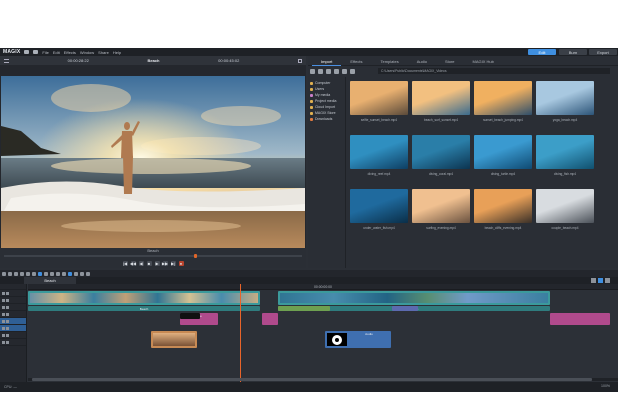 The width and height of the screenshot is (618, 394). What do you see at coordinates (565, 211) in the screenshot?
I see `media-thumbnail: couple_beach.mp4` at bounding box center [565, 211].